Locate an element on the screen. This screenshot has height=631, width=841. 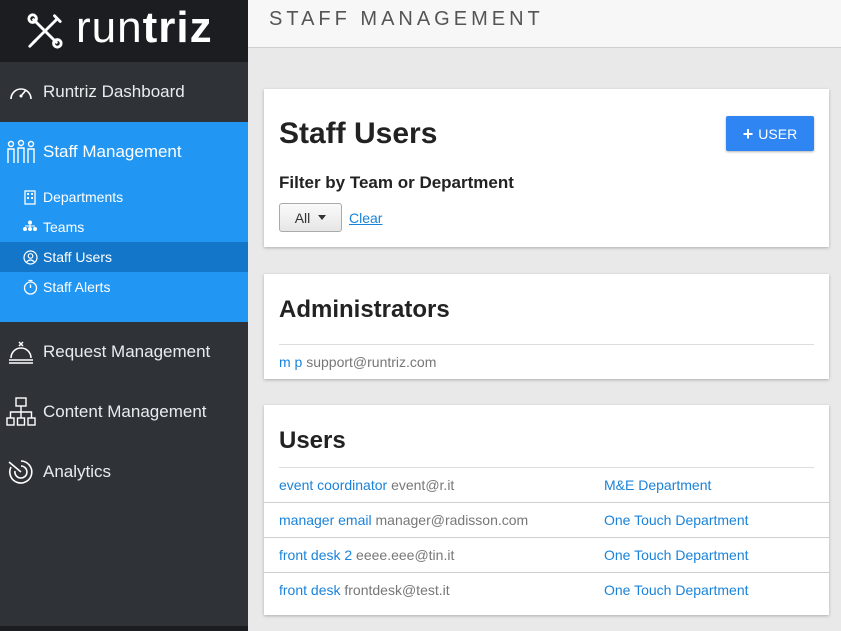
sidebar-subitem-staff-alerts: Staff Alerts is located at coordinates (124, 287).